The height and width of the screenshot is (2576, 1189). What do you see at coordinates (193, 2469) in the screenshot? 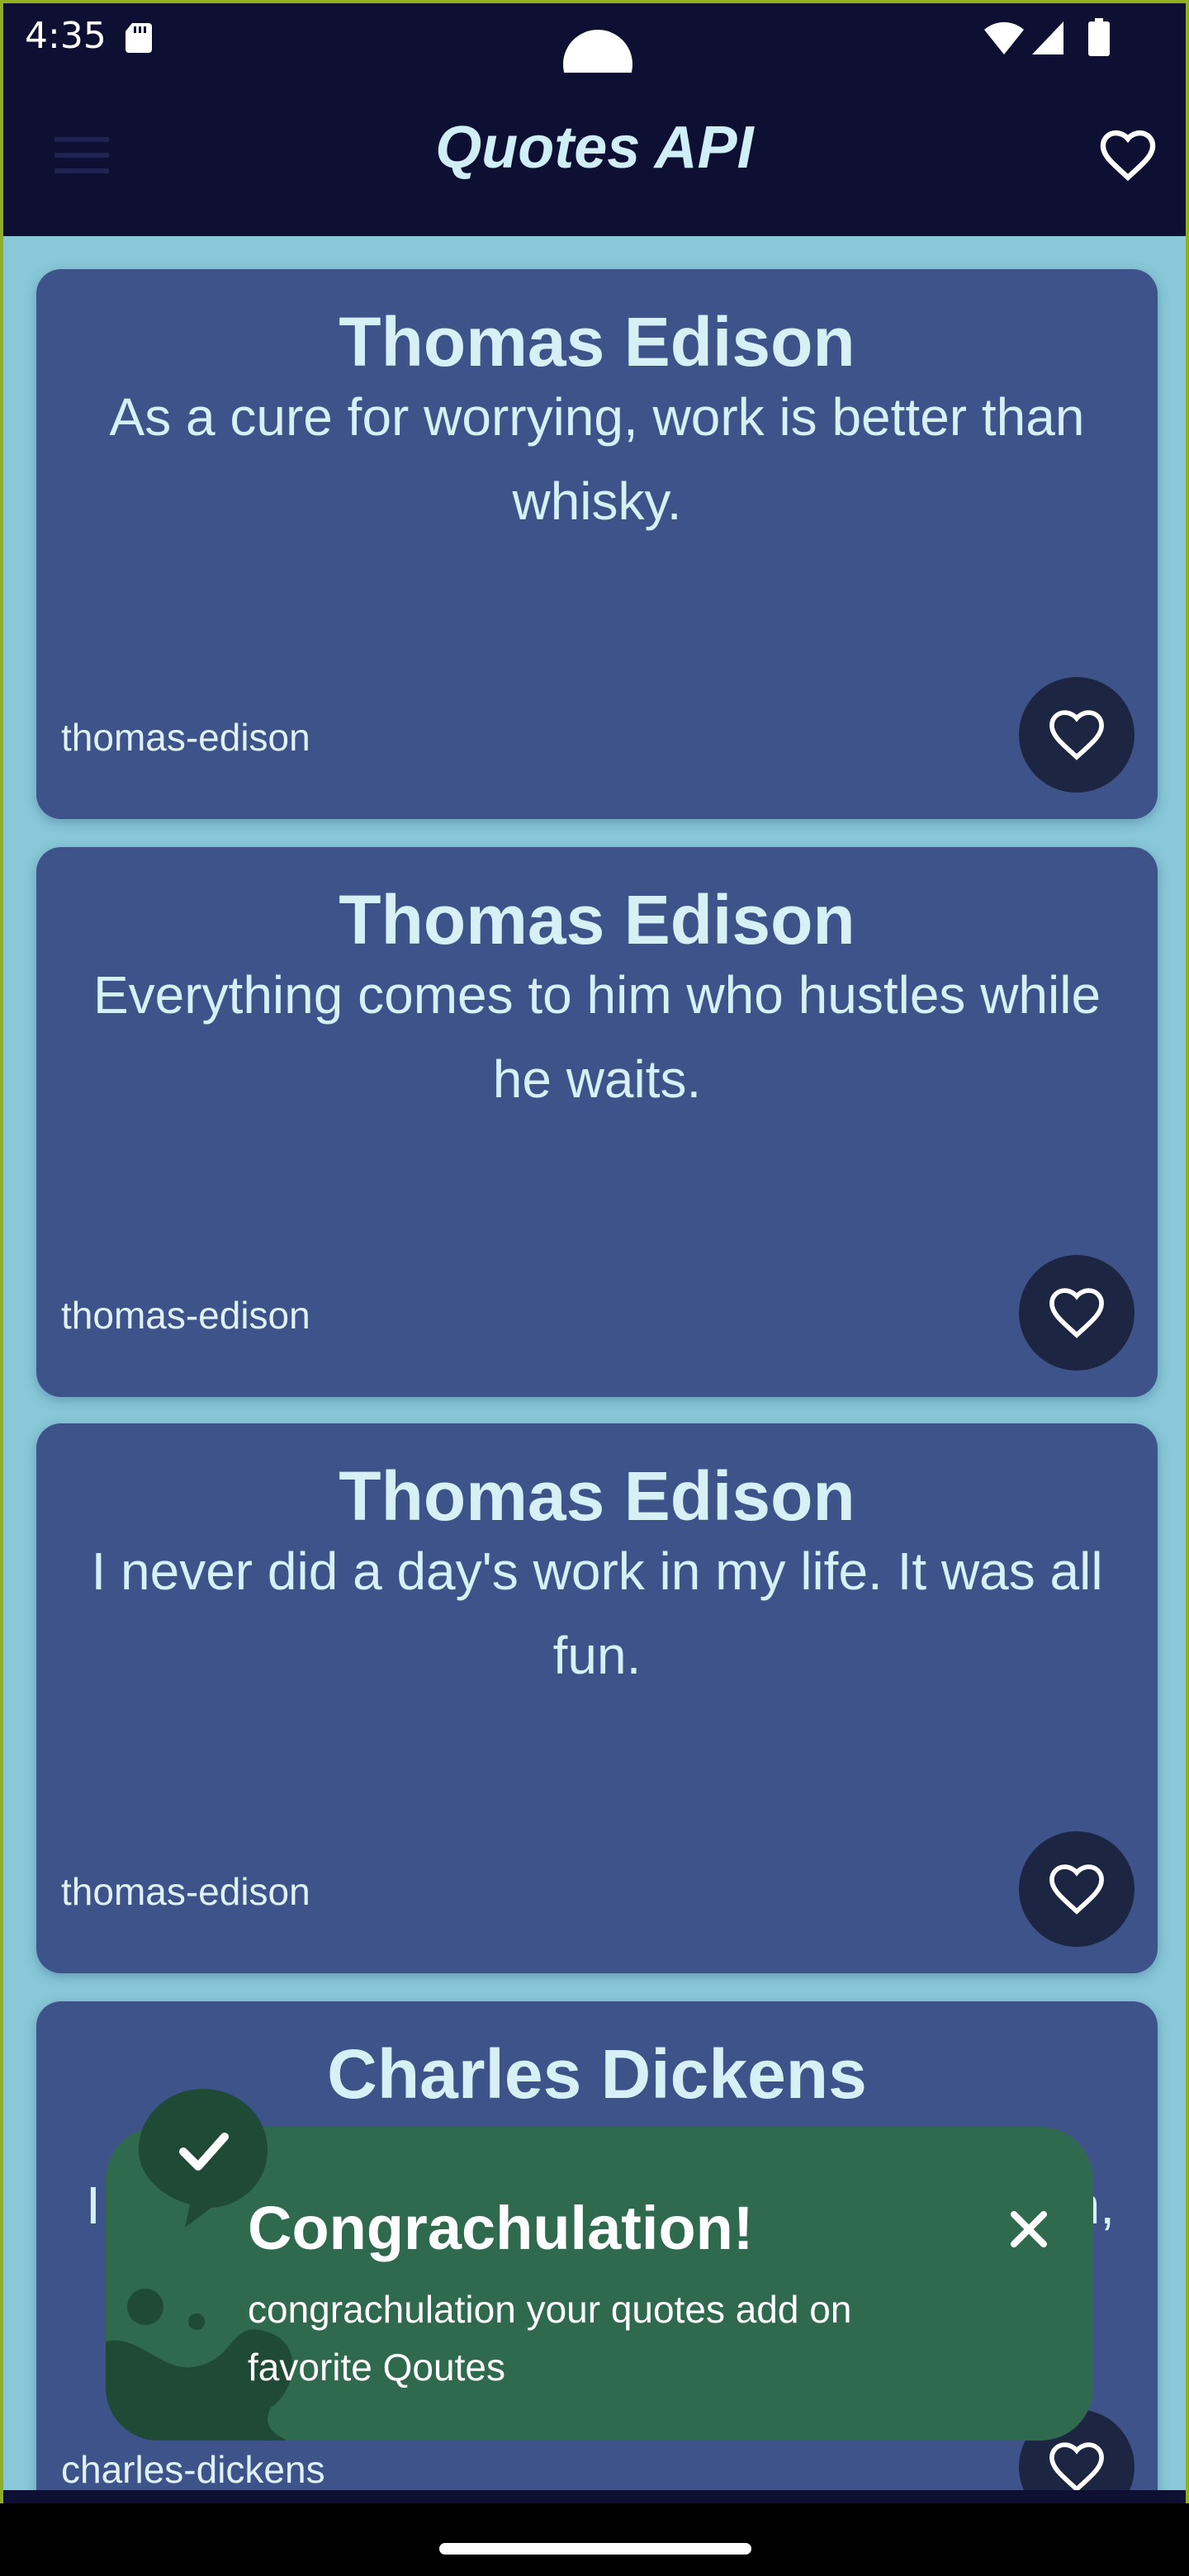
I see `quote-slug: charles-dickens` at bounding box center [193, 2469].